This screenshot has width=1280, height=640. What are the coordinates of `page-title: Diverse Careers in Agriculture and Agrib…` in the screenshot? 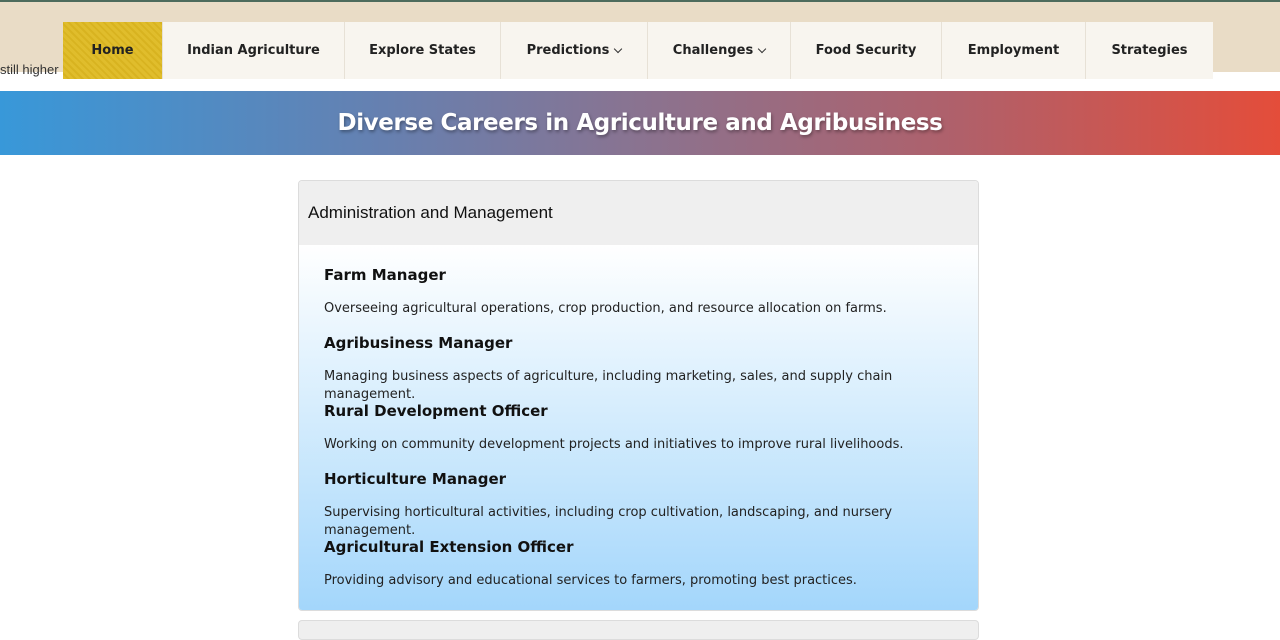 It's located at (640, 123).